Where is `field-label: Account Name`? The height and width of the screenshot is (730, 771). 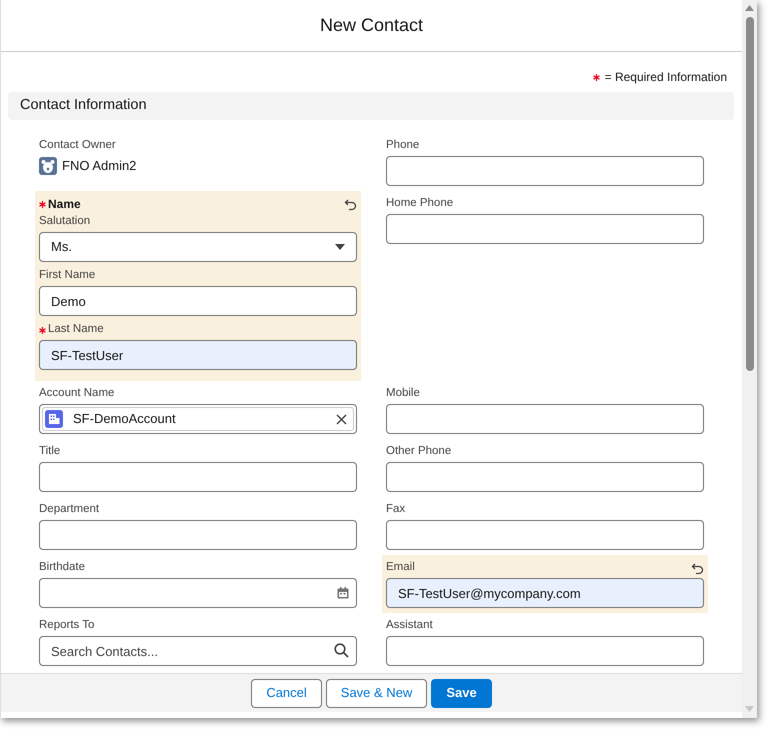 field-label: Account Name is located at coordinates (76, 394).